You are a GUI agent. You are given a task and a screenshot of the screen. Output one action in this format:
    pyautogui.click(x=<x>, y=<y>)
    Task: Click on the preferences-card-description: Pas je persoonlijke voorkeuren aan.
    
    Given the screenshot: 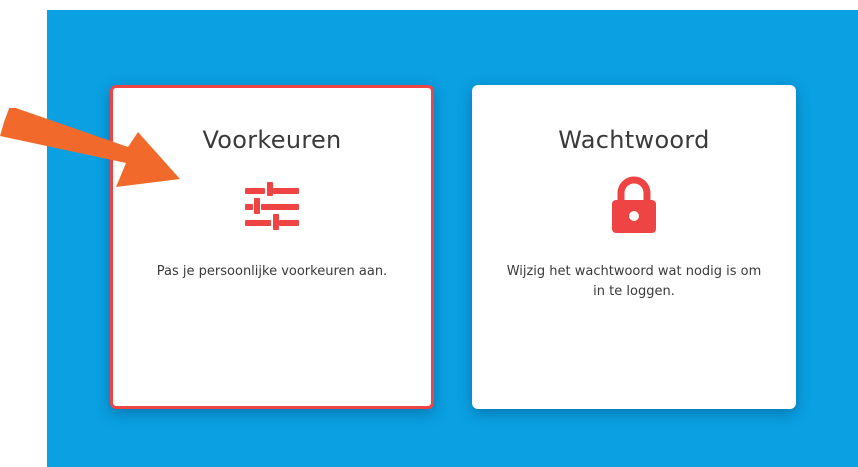 What is the action you would take?
    pyautogui.click(x=272, y=271)
    